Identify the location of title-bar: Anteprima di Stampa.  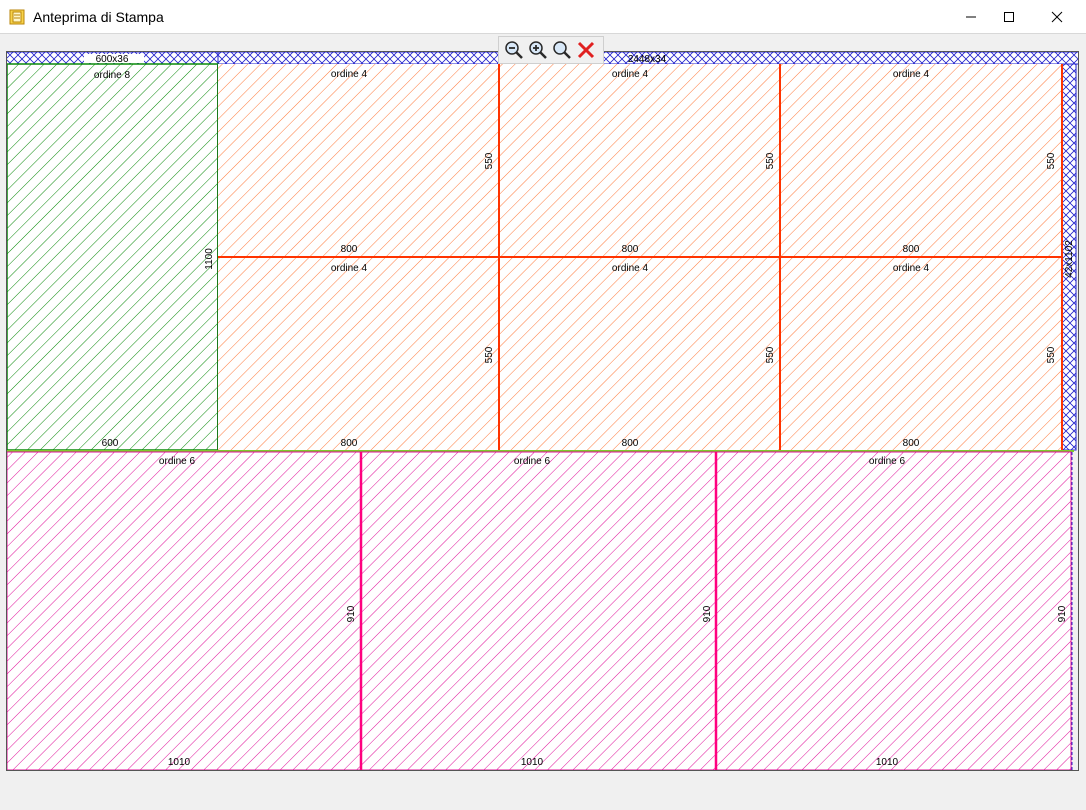
(543, 17).